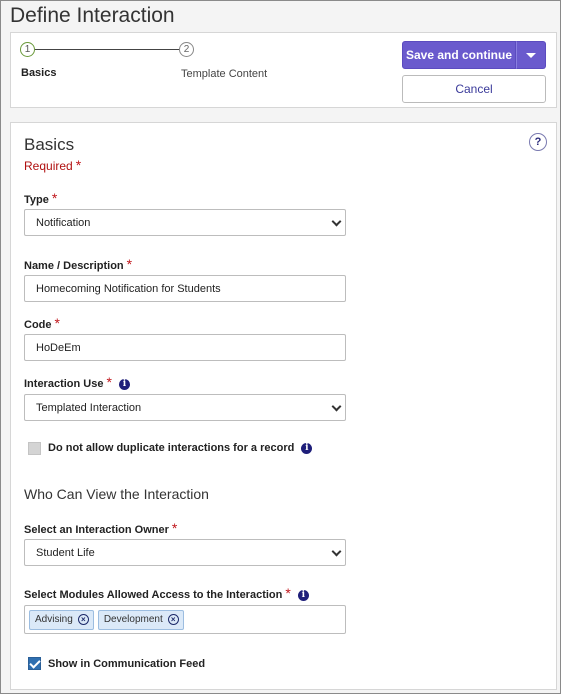 The image size is (561, 694). What do you see at coordinates (185, 552) in the screenshot?
I see `owner-select: Student Life` at bounding box center [185, 552].